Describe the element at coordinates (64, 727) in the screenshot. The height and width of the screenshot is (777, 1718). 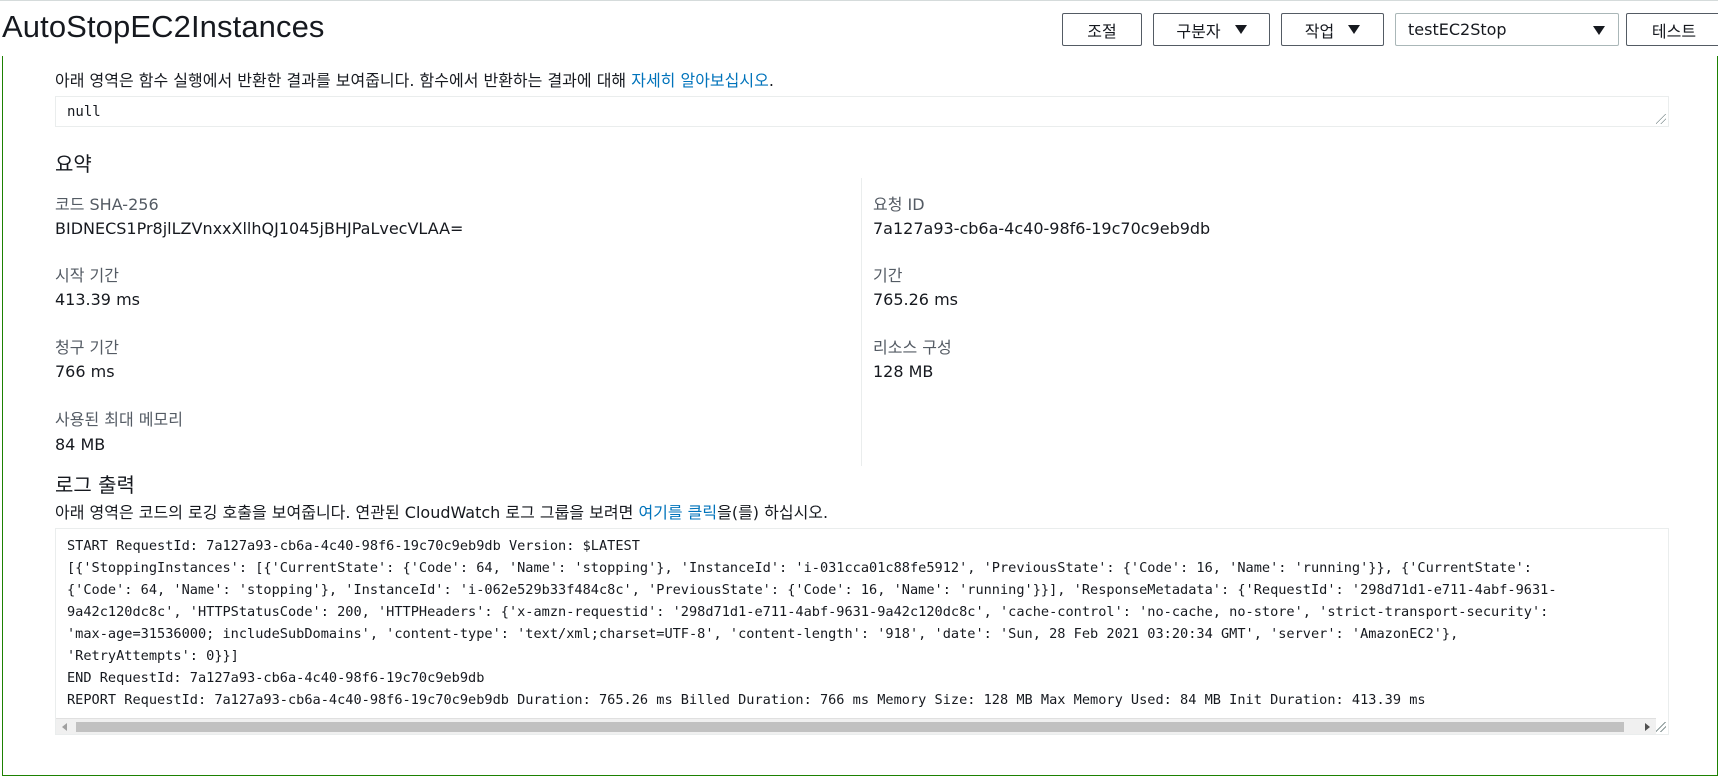
I see `scroll-left-arrow-icon` at that location.